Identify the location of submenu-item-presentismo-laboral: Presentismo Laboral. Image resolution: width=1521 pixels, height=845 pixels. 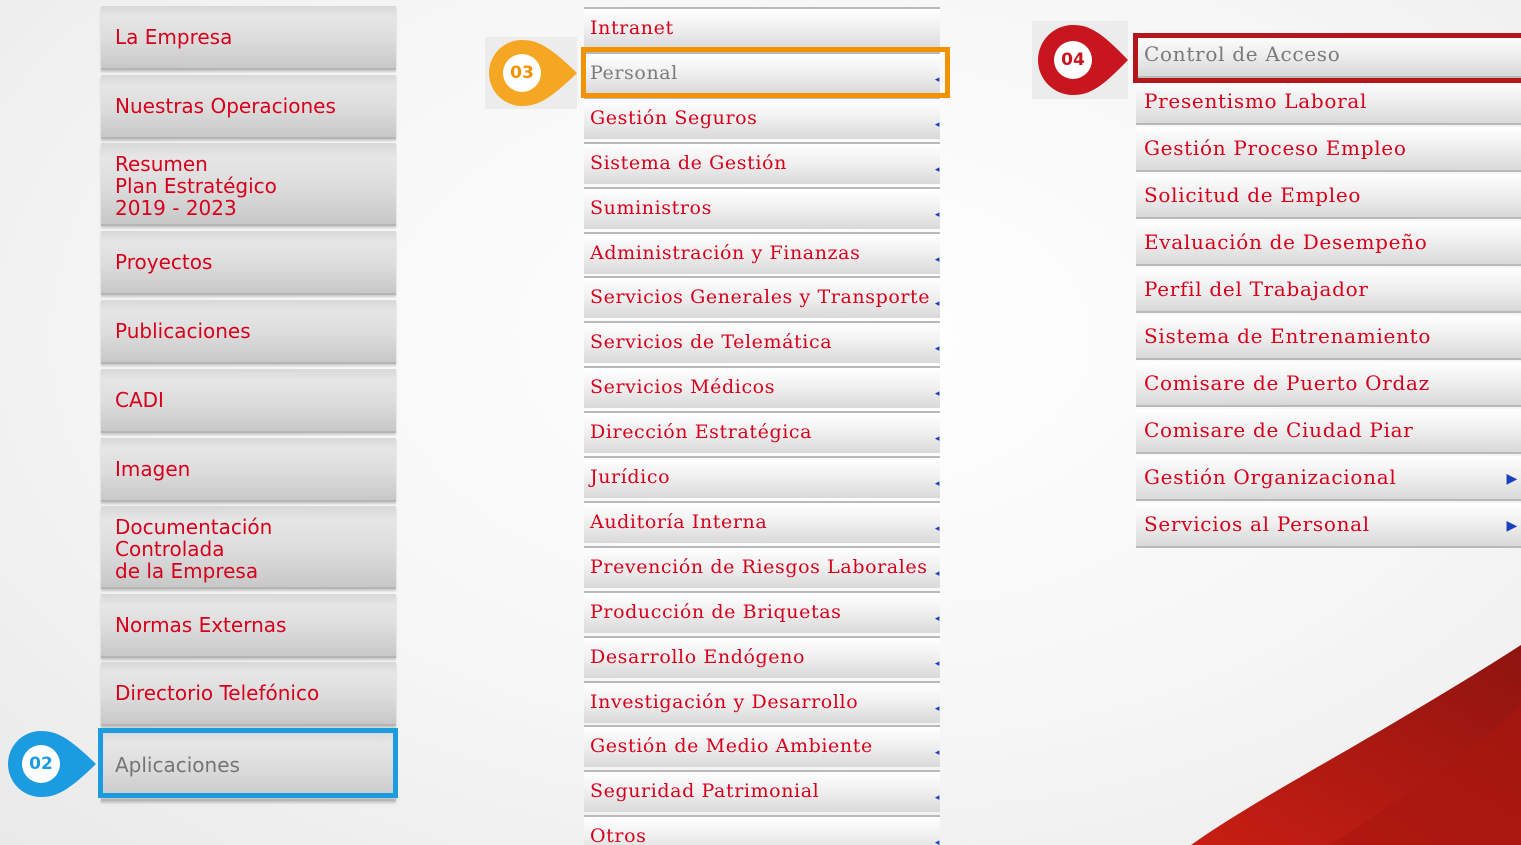
(1328, 102).